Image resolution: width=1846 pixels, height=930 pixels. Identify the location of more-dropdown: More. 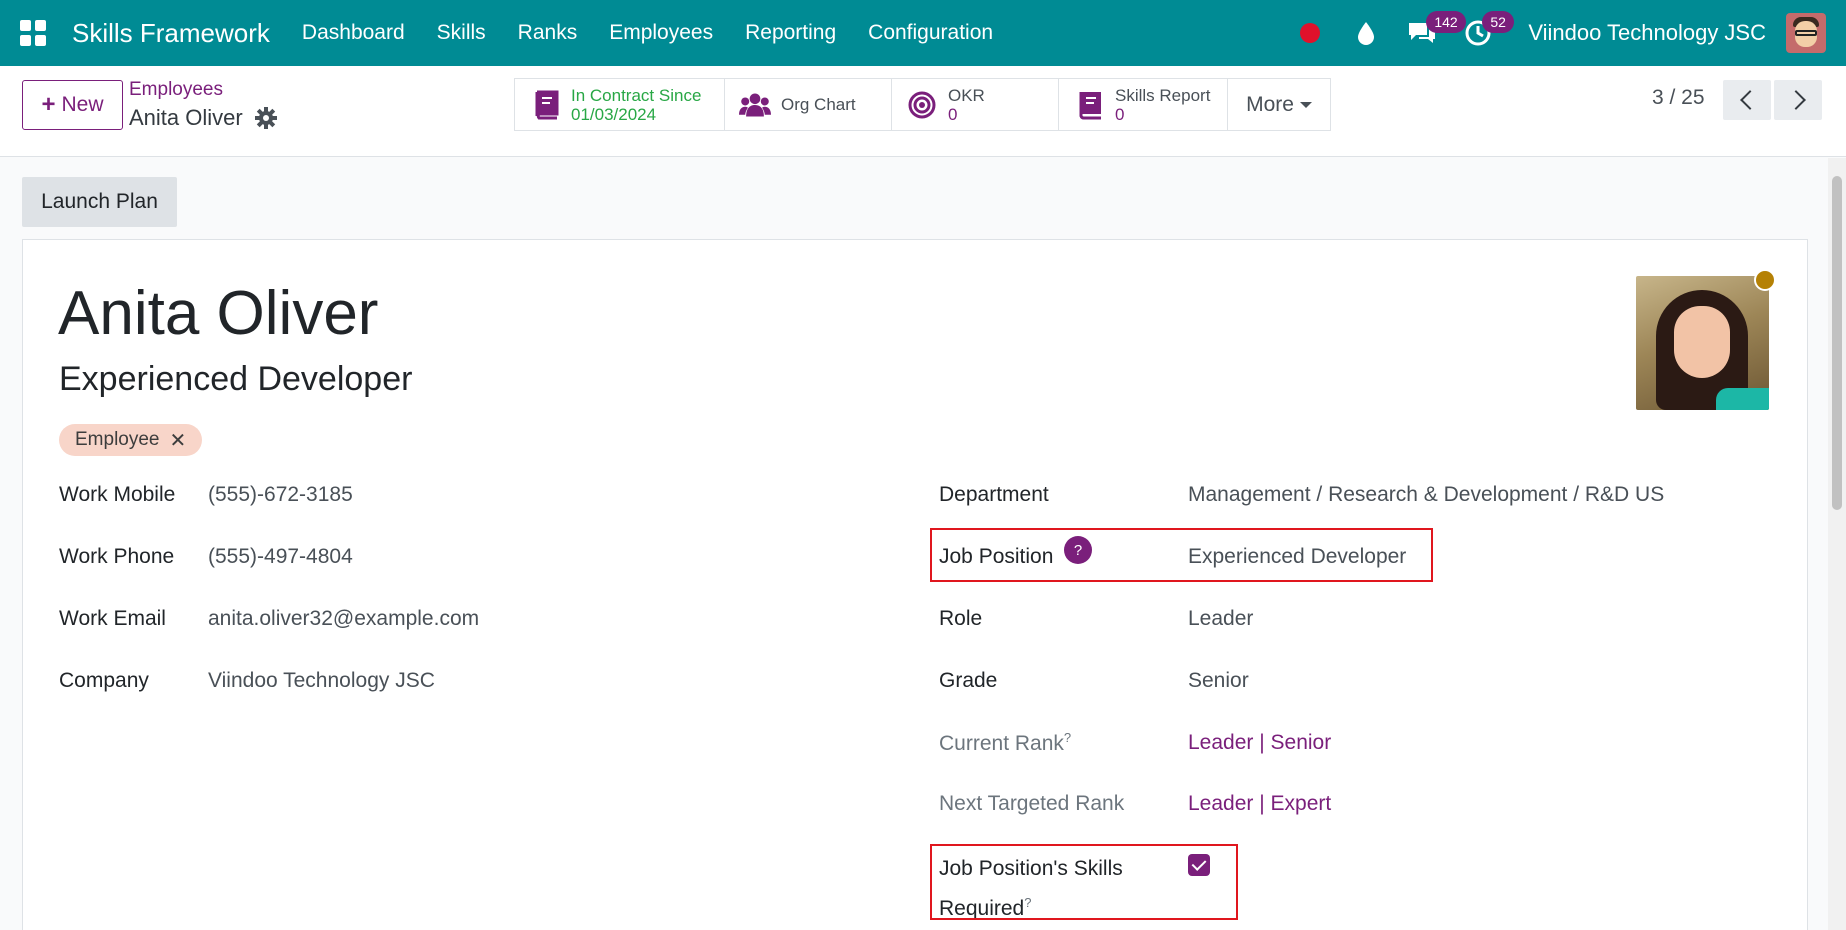
(1279, 104).